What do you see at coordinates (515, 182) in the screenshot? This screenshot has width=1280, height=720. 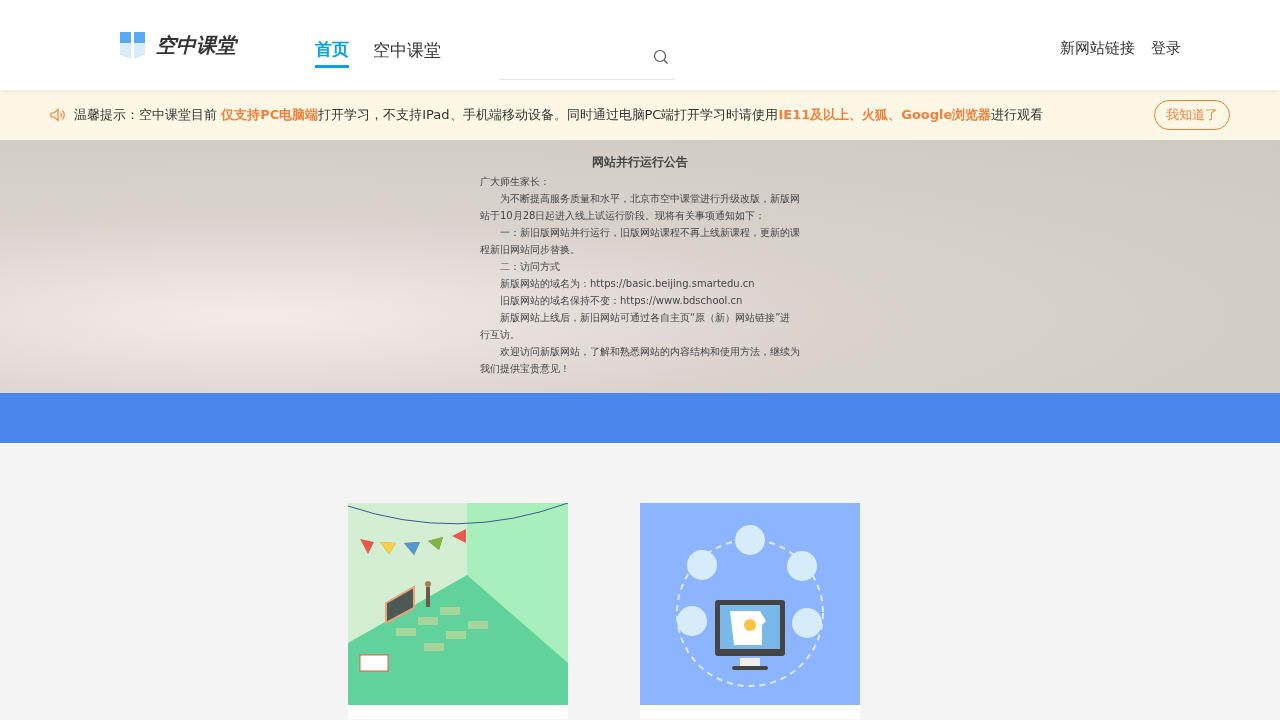 I see `notice-paragraph: 广大师生家长：` at bounding box center [515, 182].